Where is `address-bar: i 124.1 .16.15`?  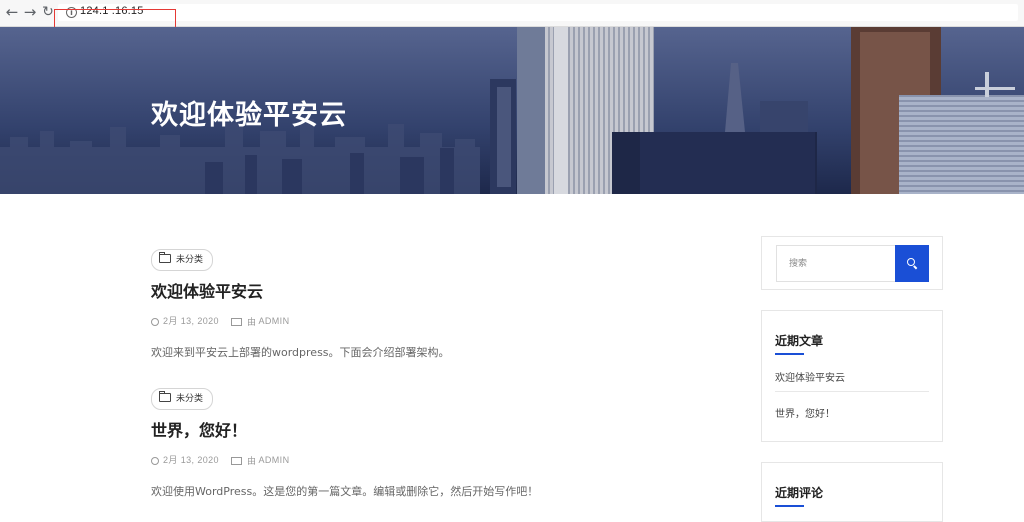
address-bar: i 124.1 .16.15 is located at coordinates (538, 12).